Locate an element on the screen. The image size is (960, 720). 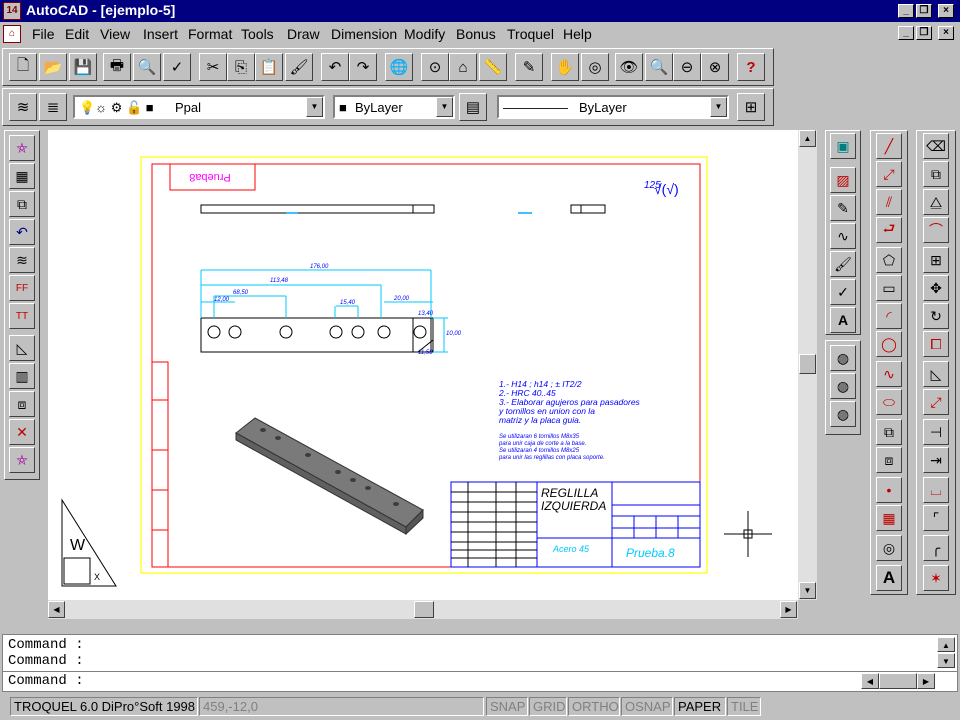
print-preview-icon: 🔍 is located at coordinates (147, 67).